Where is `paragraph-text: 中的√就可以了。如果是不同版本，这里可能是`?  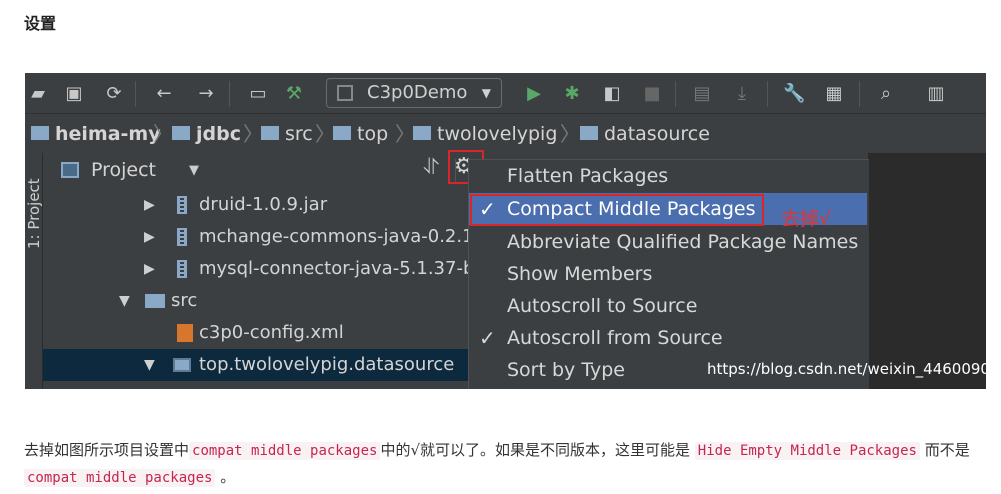
paragraph-text: 中的√就可以了。如果是不同版本，这里可能是 is located at coordinates (537, 450).